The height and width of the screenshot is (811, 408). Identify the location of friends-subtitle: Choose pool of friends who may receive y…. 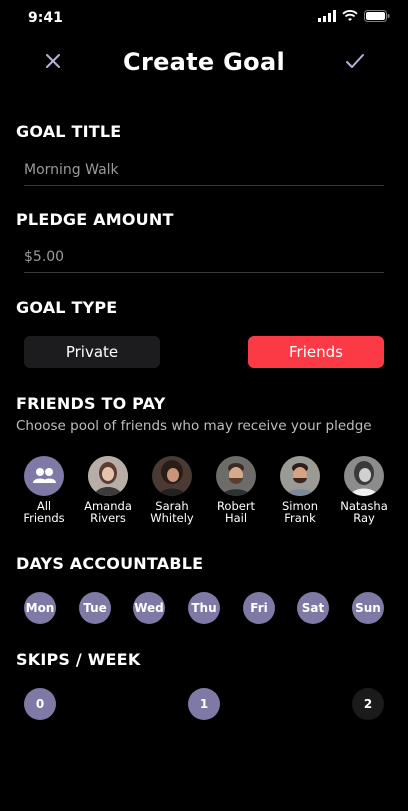
(194, 426).